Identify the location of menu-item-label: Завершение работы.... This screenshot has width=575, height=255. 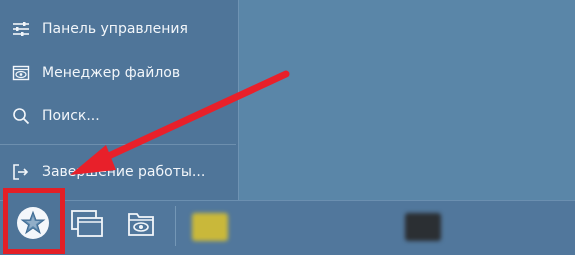
(124, 172).